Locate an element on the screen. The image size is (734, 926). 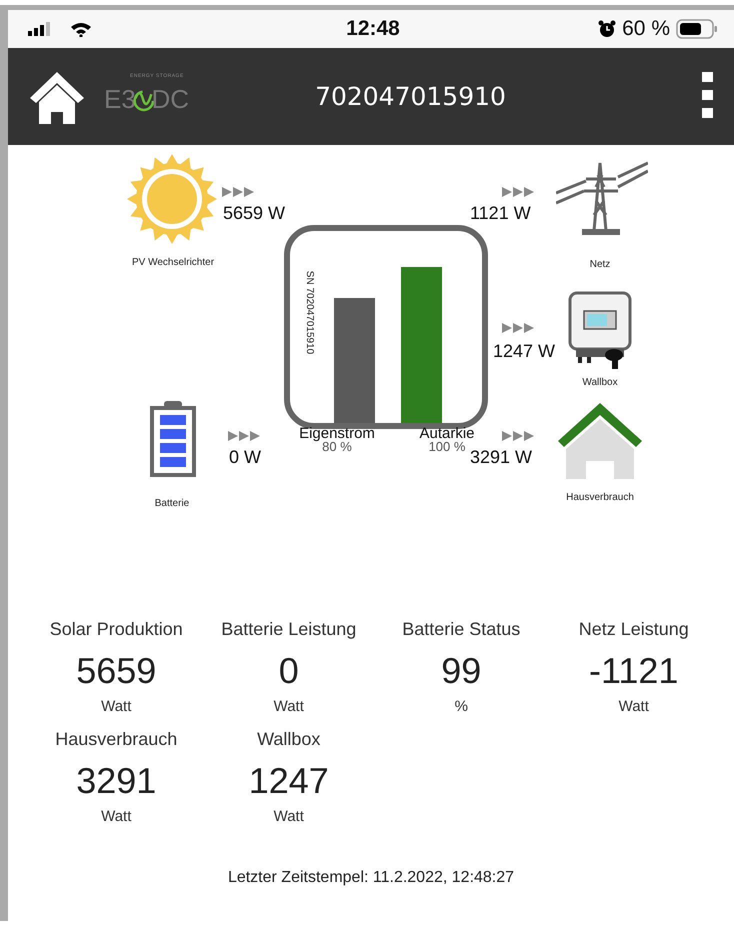
node-label: Wallbox is located at coordinates (600, 382).